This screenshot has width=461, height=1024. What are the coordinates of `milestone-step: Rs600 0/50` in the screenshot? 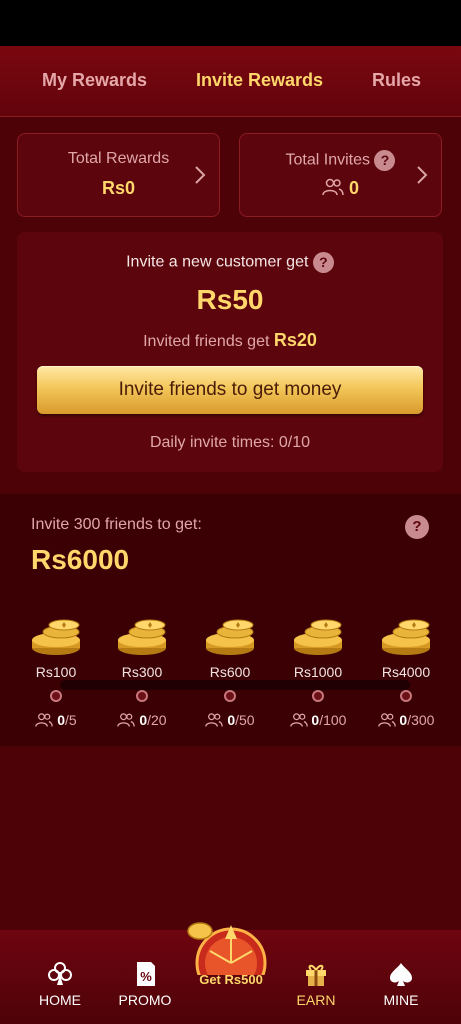 It's located at (230, 671).